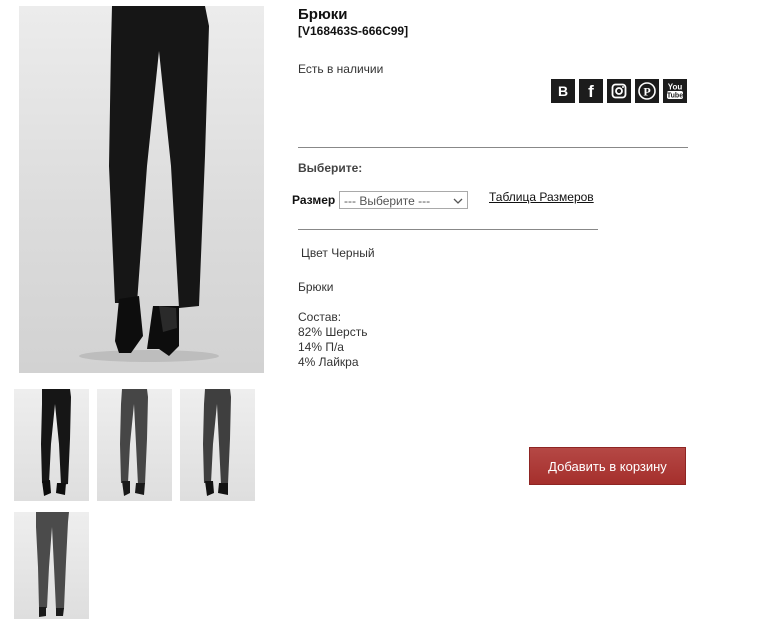 This screenshot has height=620, width=780. I want to click on composition-item: 82% Шерсть, so click(333, 332).